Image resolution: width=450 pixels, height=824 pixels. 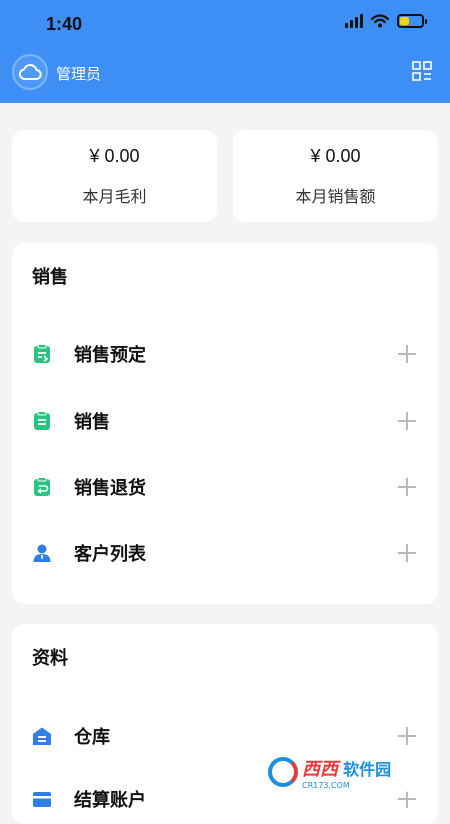 I want to click on user-role-label: 管理员, so click(x=78, y=73).